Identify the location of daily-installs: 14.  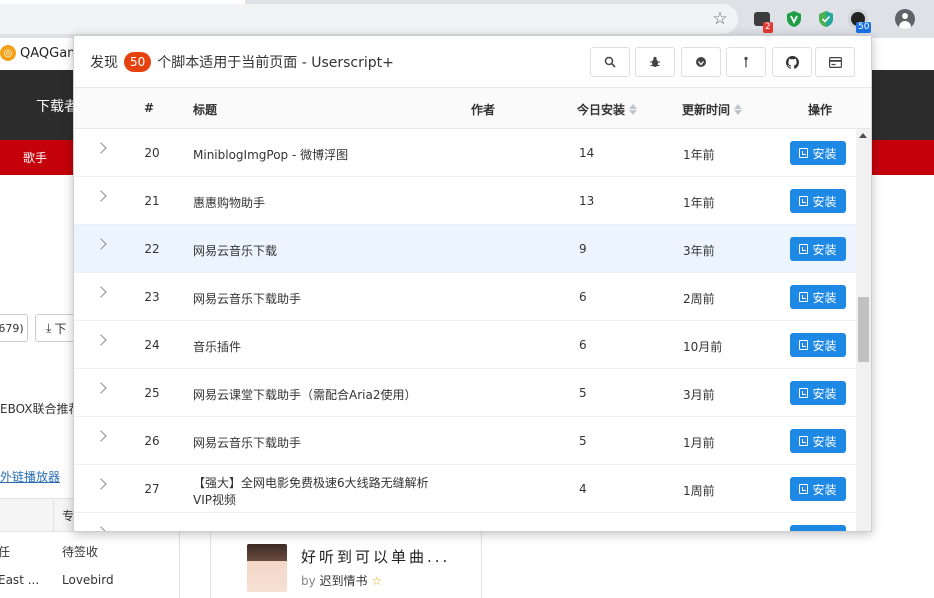
(587, 153).